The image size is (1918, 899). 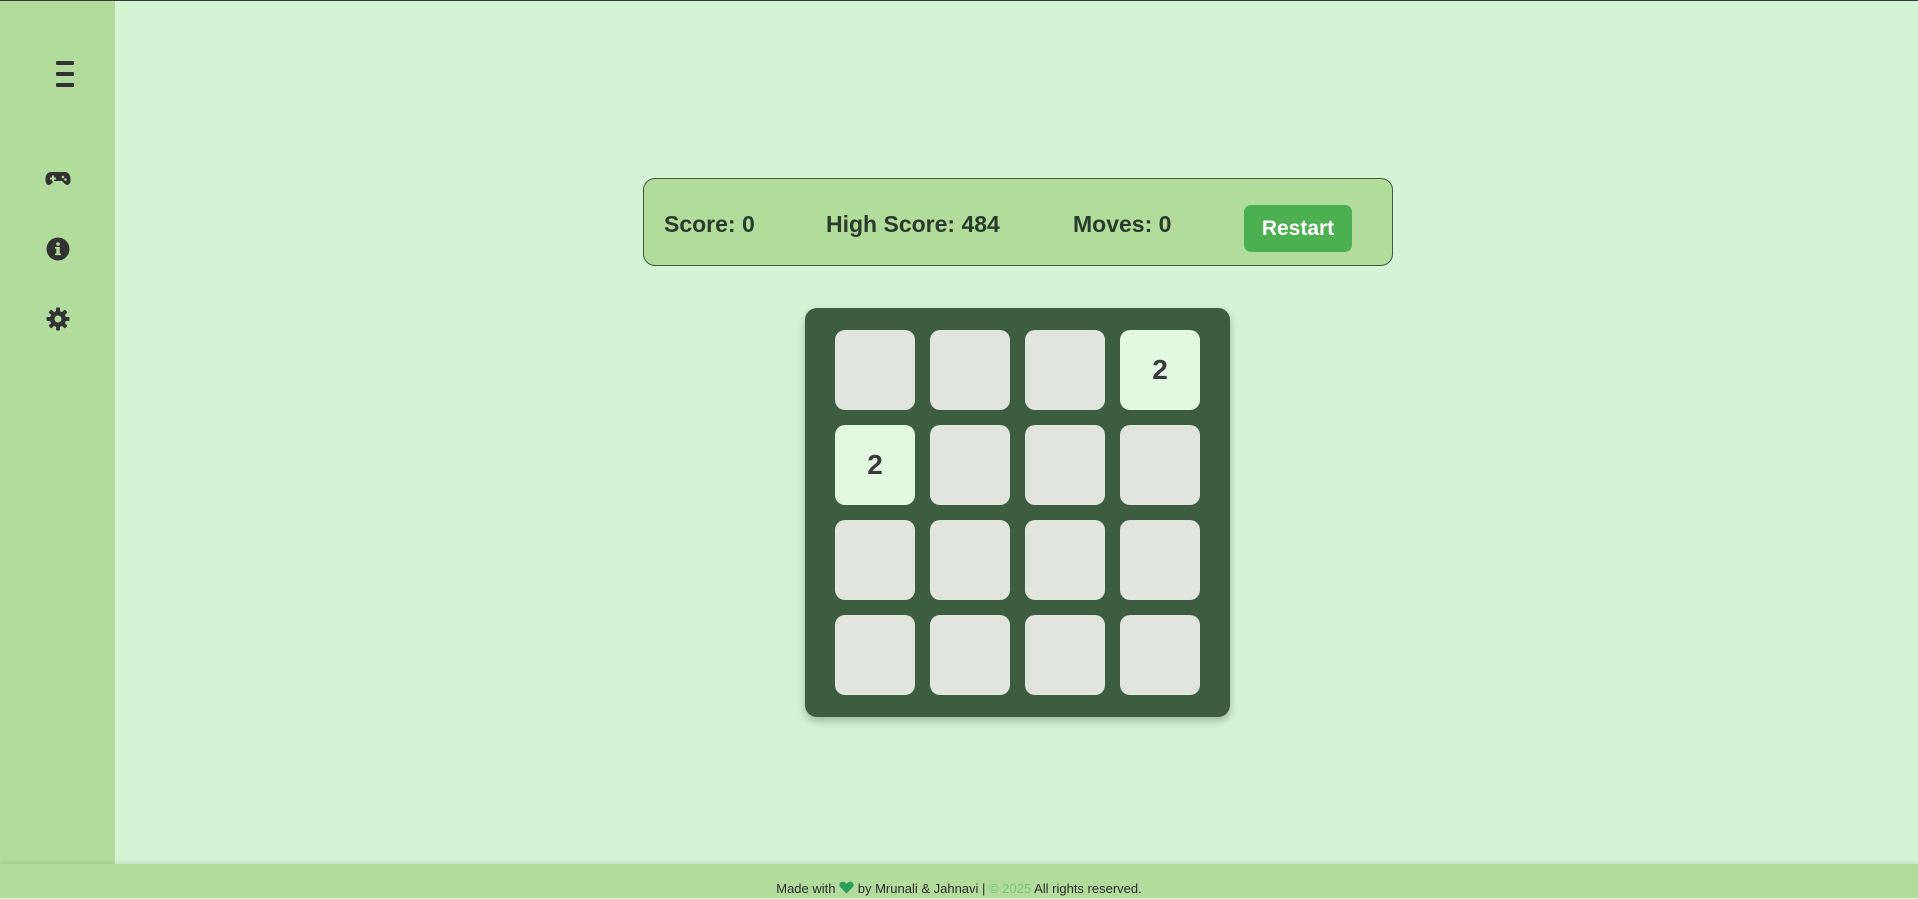 What do you see at coordinates (1088, 888) in the screenshot?
I see `footer-rights: All rights reserved.` at bounding box center [1088, 888].